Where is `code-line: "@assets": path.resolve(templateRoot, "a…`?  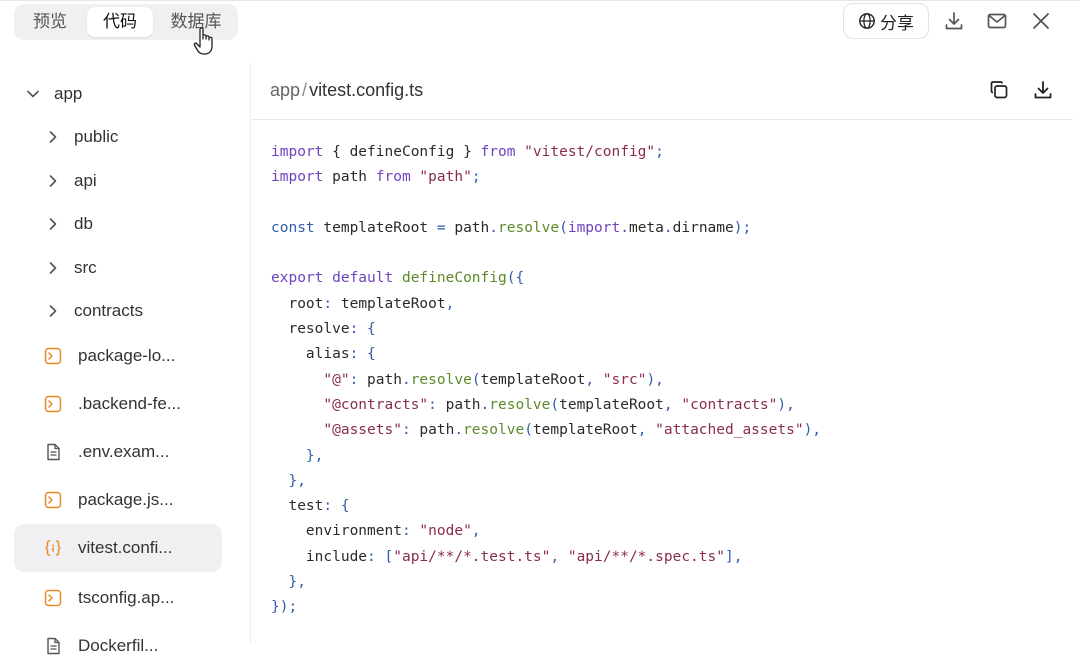 code-line: "@assets": path.resolve(templateRoot, "a… is located at coordinates (546, 430).